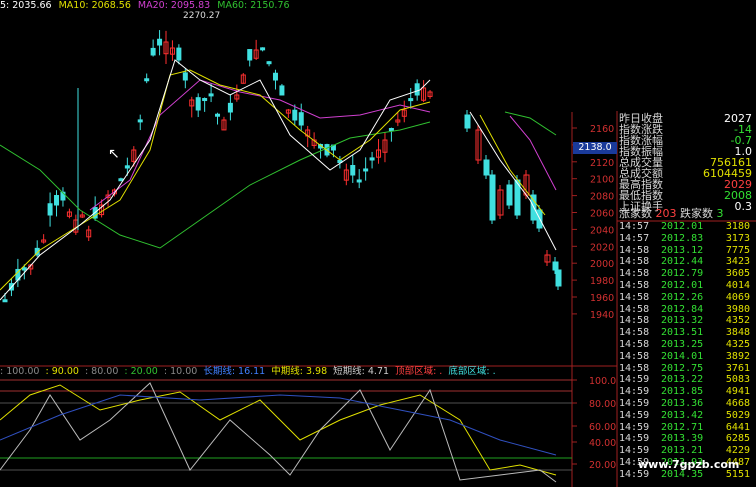 This screenshot has width=756, height=487. Describe the element at coordinates (682, 356) in the screenshot. I see `tick-price: 2014.01` at that location.